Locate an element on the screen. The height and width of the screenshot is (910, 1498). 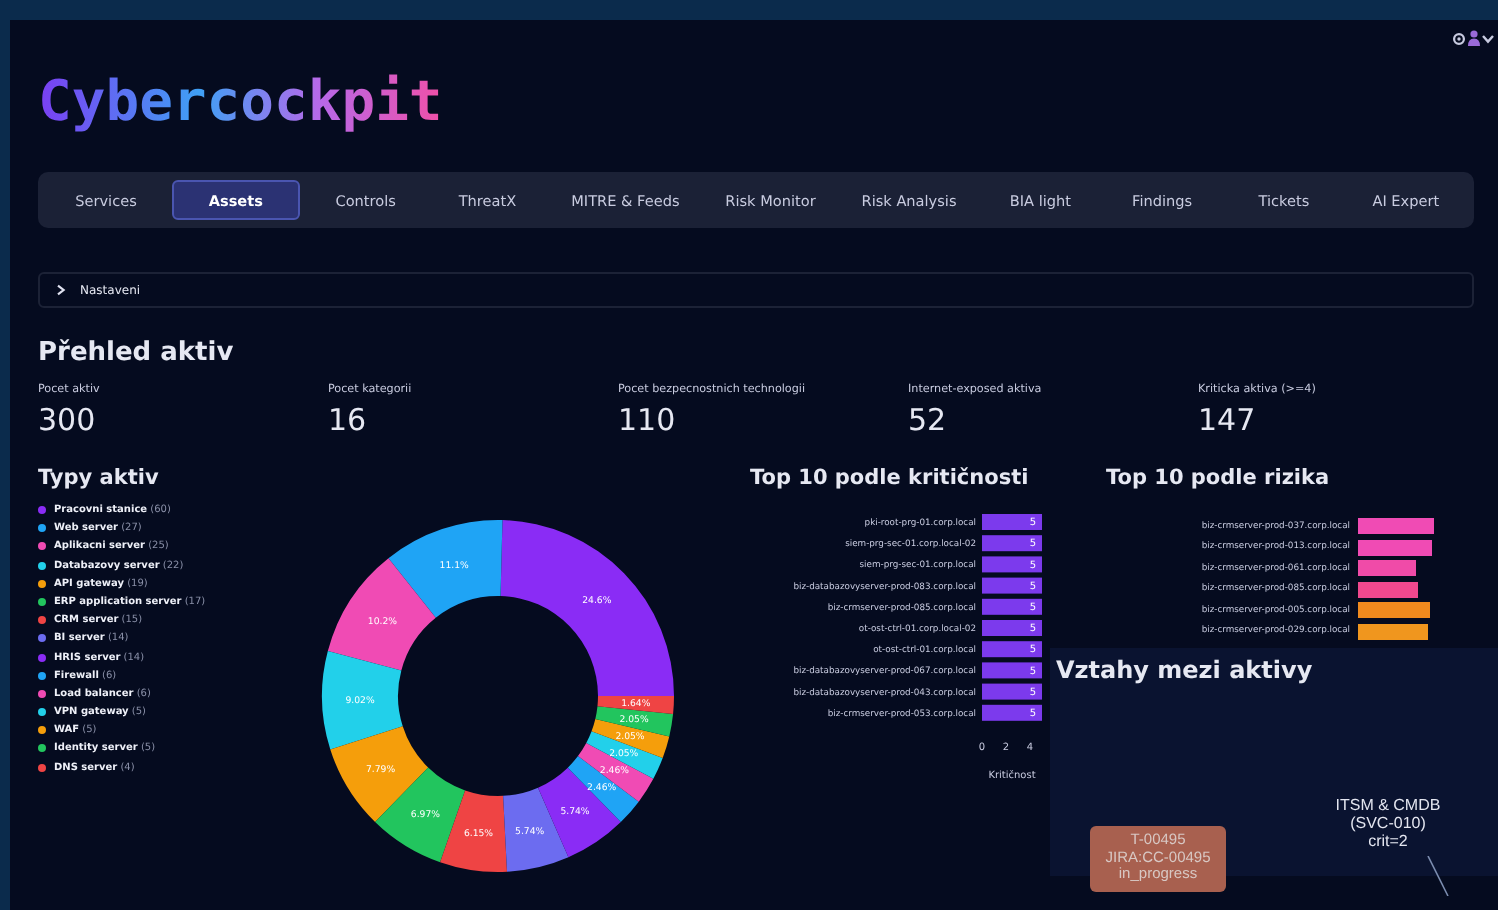
settings-icon is located at coordinates (1459, 38).